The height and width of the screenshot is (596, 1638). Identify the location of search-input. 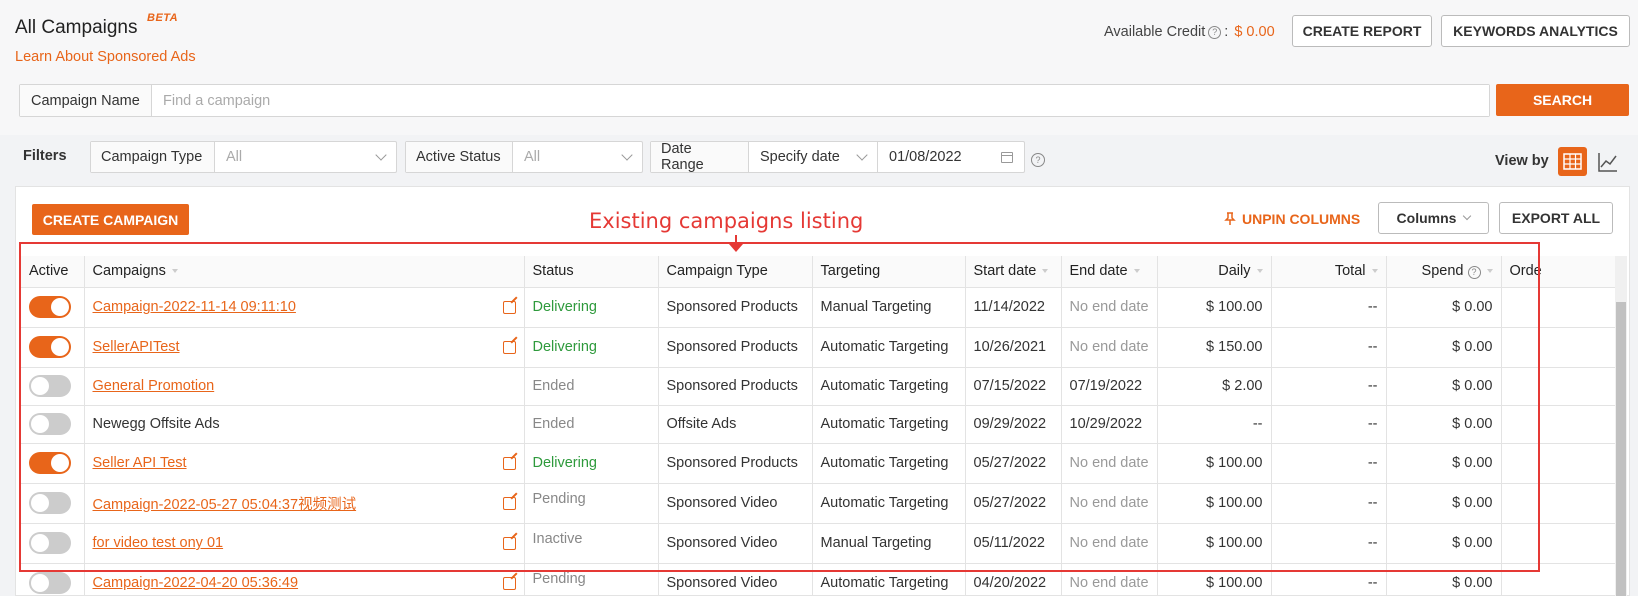
(820, 100).